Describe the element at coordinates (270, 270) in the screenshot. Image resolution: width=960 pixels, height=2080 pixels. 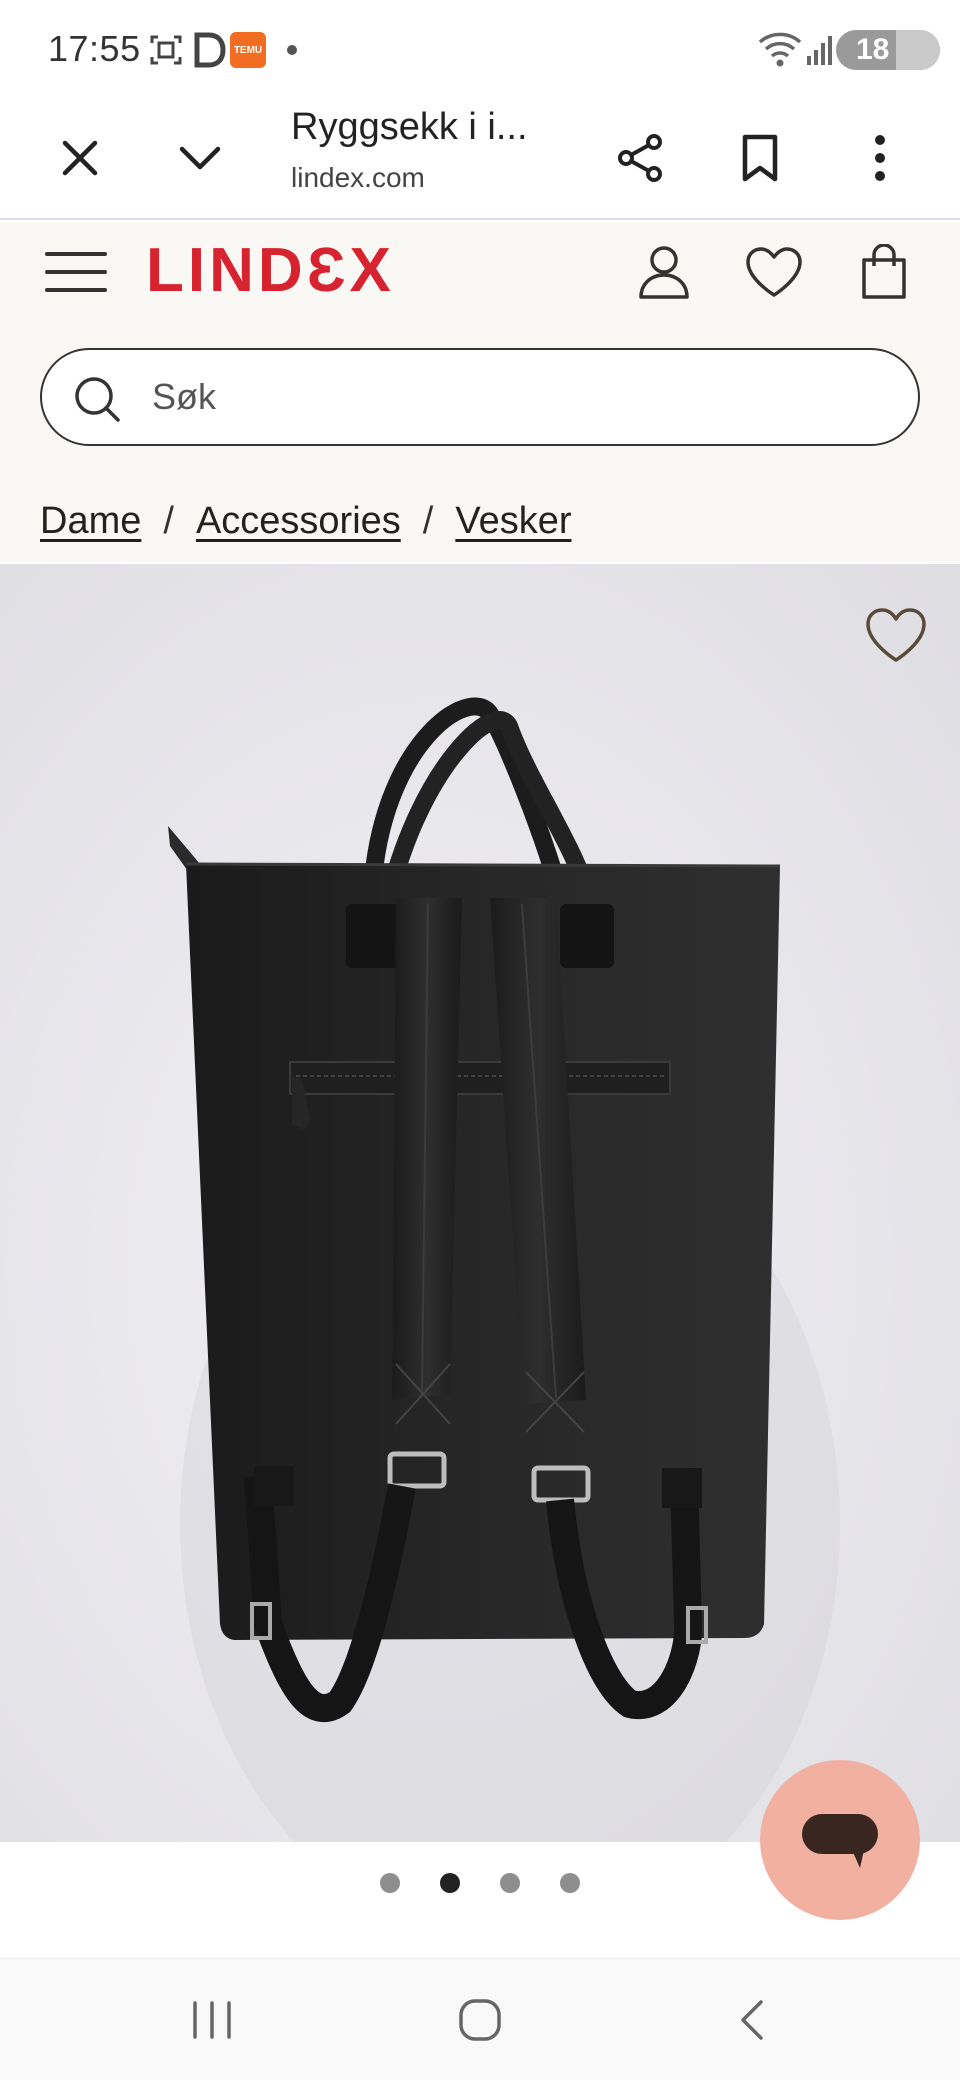
I see `lindex-logo: LINDƐX` at that location.